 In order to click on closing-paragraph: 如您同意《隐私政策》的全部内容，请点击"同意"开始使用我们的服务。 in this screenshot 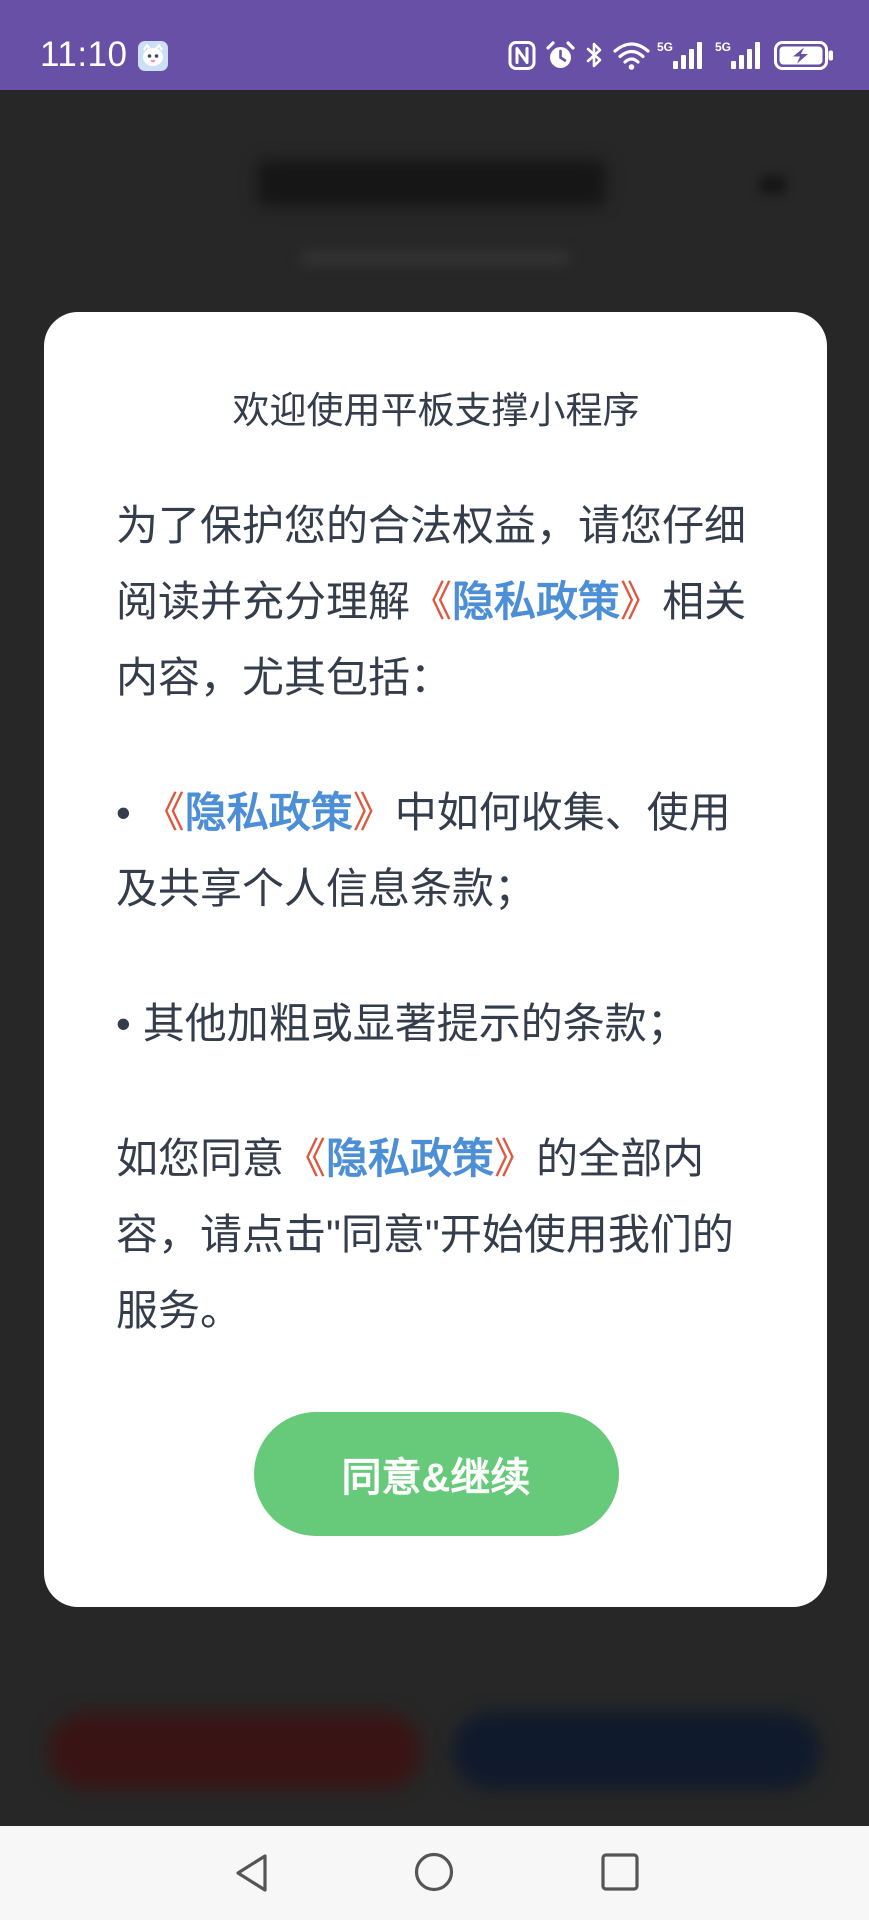, I will do `click(436, 1235)`.